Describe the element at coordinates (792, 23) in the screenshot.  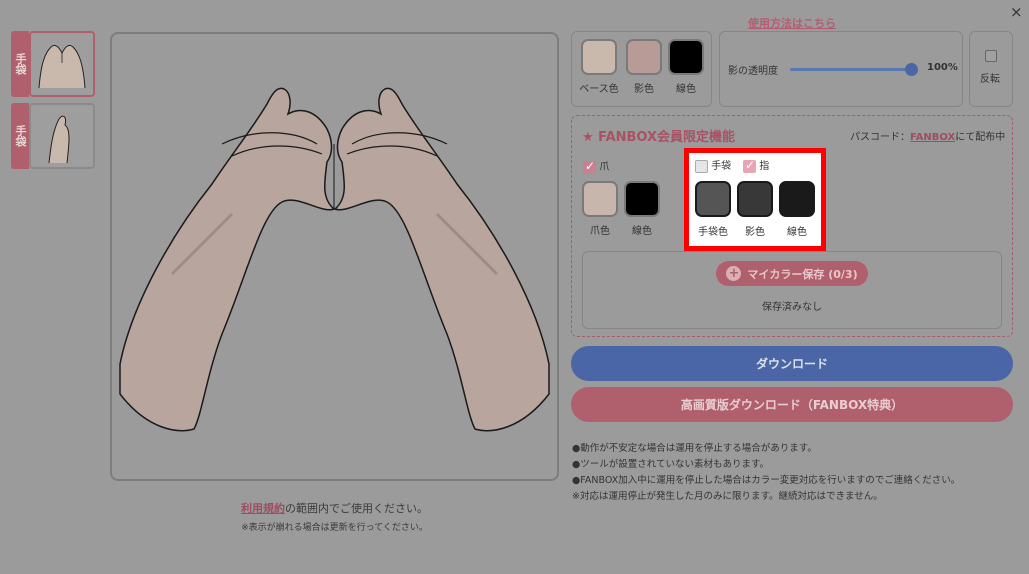
I see `howto-link: 使用方法はこちら` at that location.